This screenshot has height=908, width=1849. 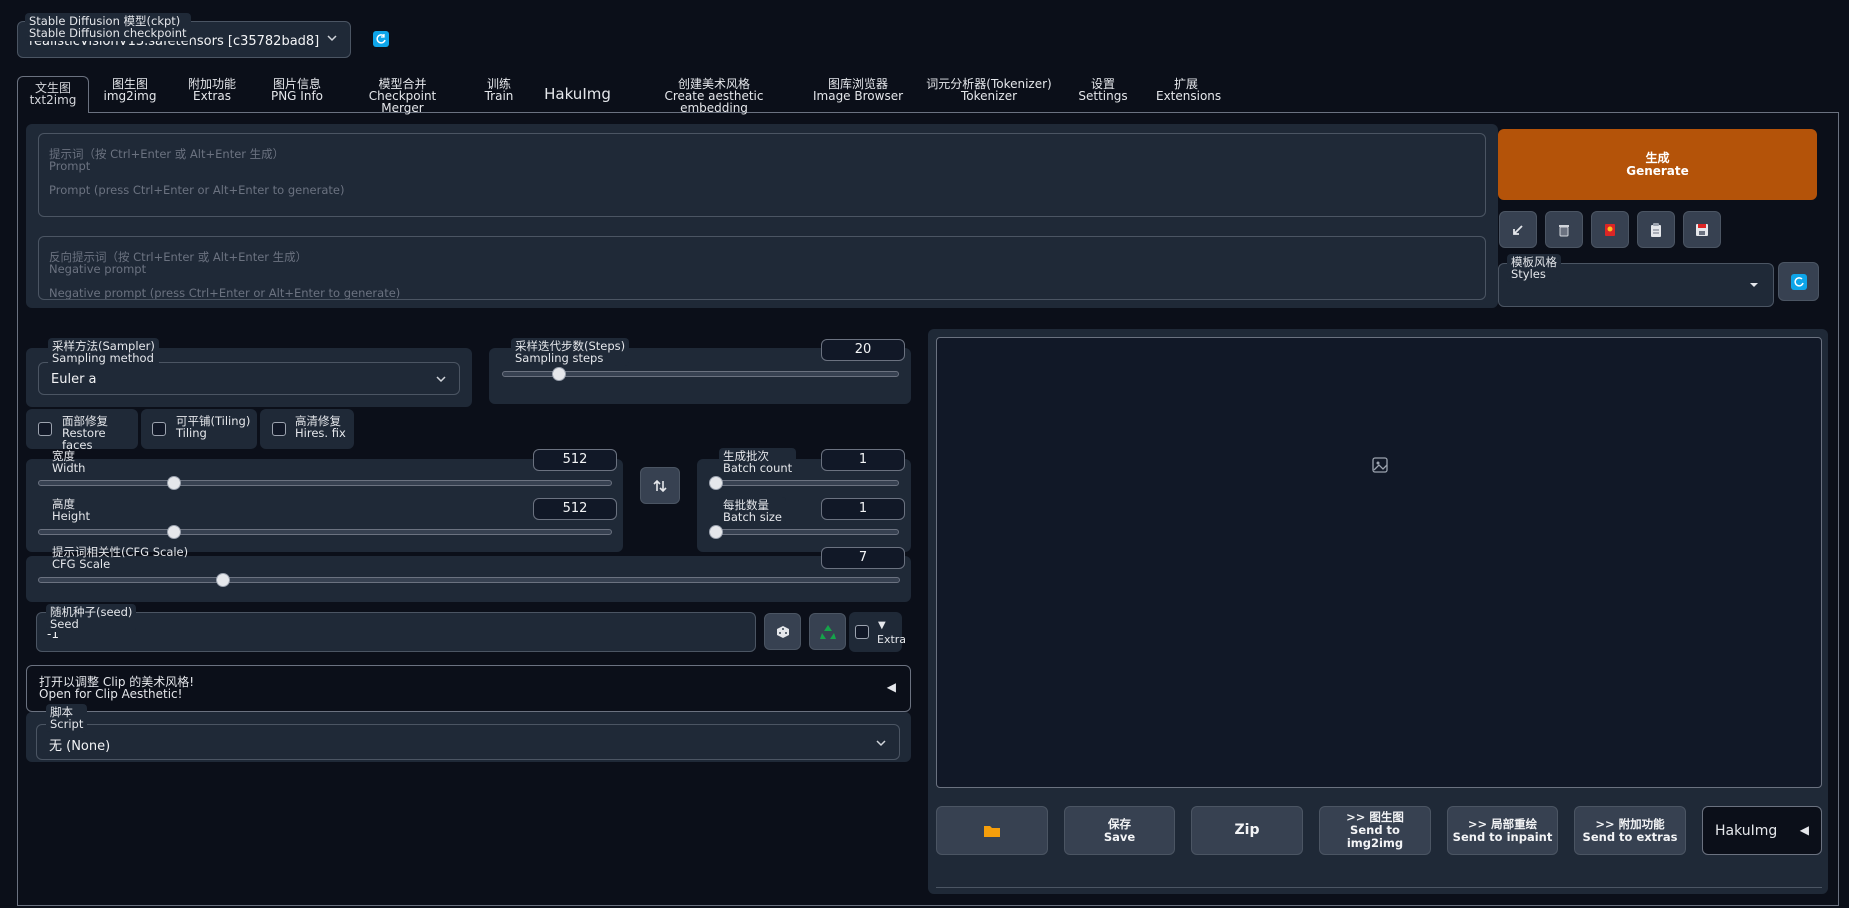 What do you see at coordinates (130, 90) in the screenshot?
I see `tab-img2img: 图生图 img2img` at bounding box center [130, 90].